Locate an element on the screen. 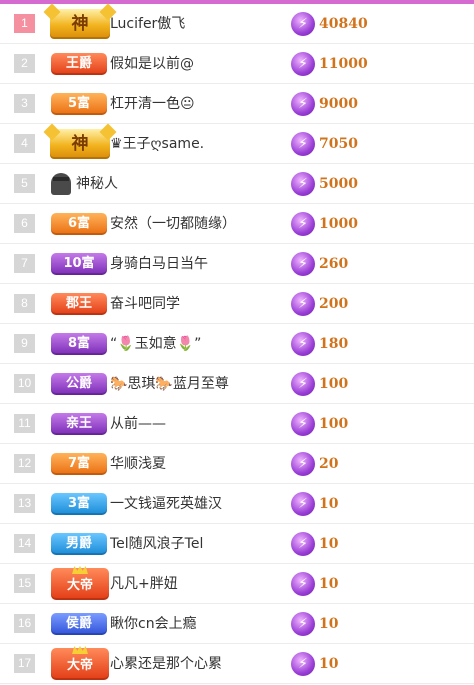  points-value: 200 is located at coordinates (334, 304).